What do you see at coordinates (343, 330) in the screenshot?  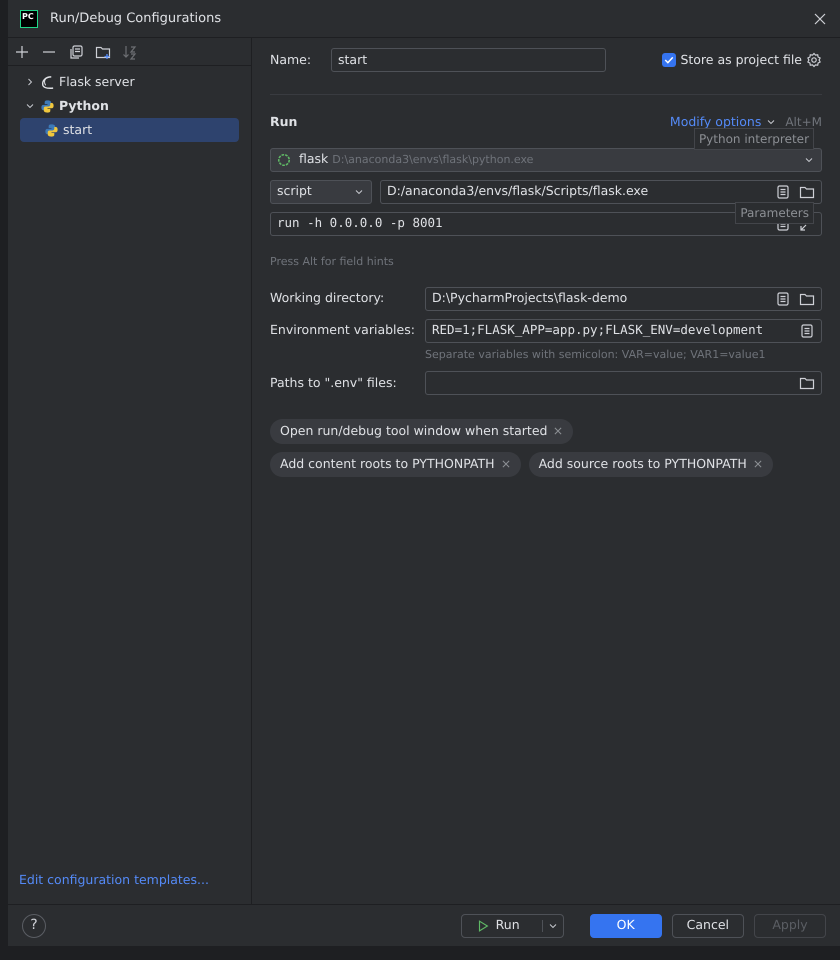 I see `field-label: Environment variables:` at bounding box center [343, 330].